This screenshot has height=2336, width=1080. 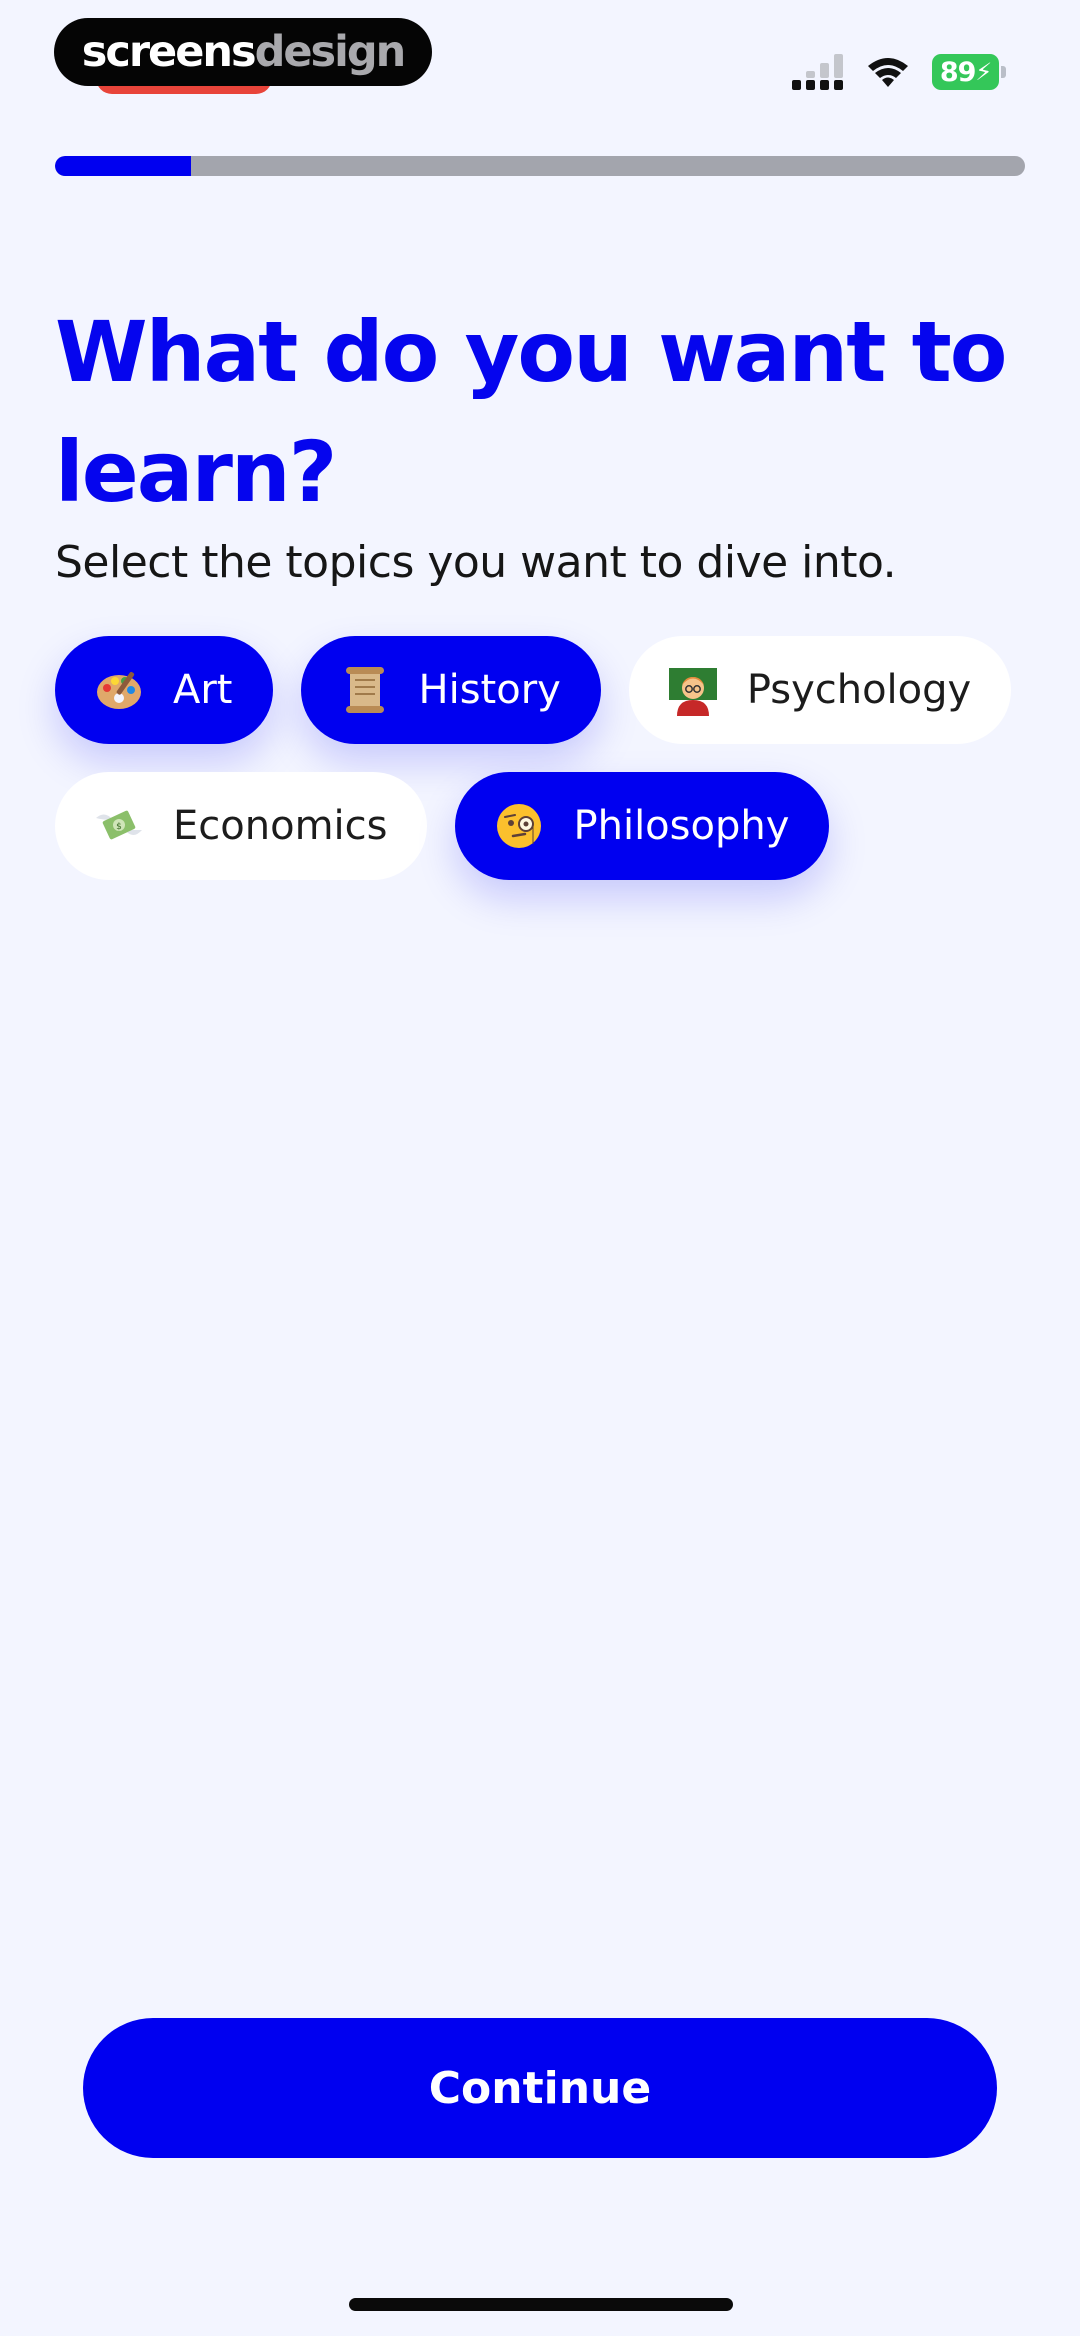 I want to click on home-indicator, so click(x=541, y=2304).